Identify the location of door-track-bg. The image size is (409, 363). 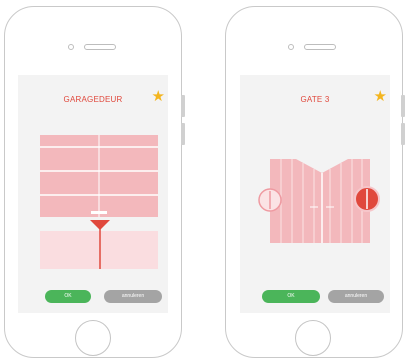
(99, 250).